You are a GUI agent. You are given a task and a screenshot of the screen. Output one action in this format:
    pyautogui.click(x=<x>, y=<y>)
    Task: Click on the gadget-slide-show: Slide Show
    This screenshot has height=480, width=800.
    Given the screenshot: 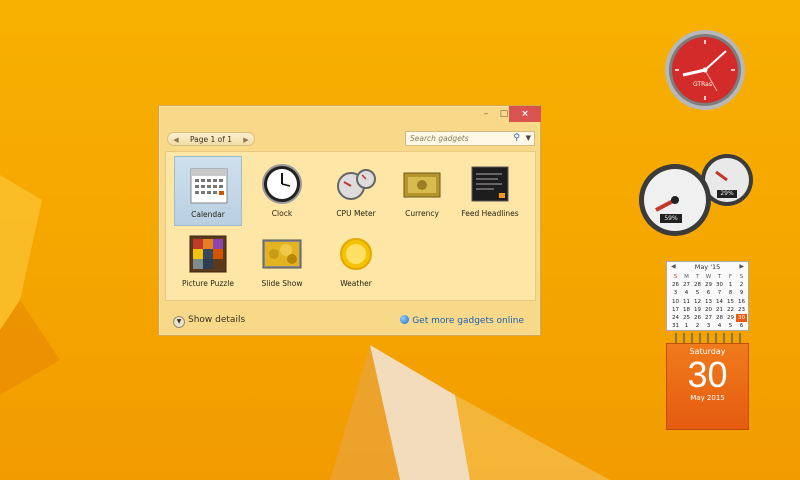 What is the action you would take?
    pyautogui.click(x=282, y=261)
    